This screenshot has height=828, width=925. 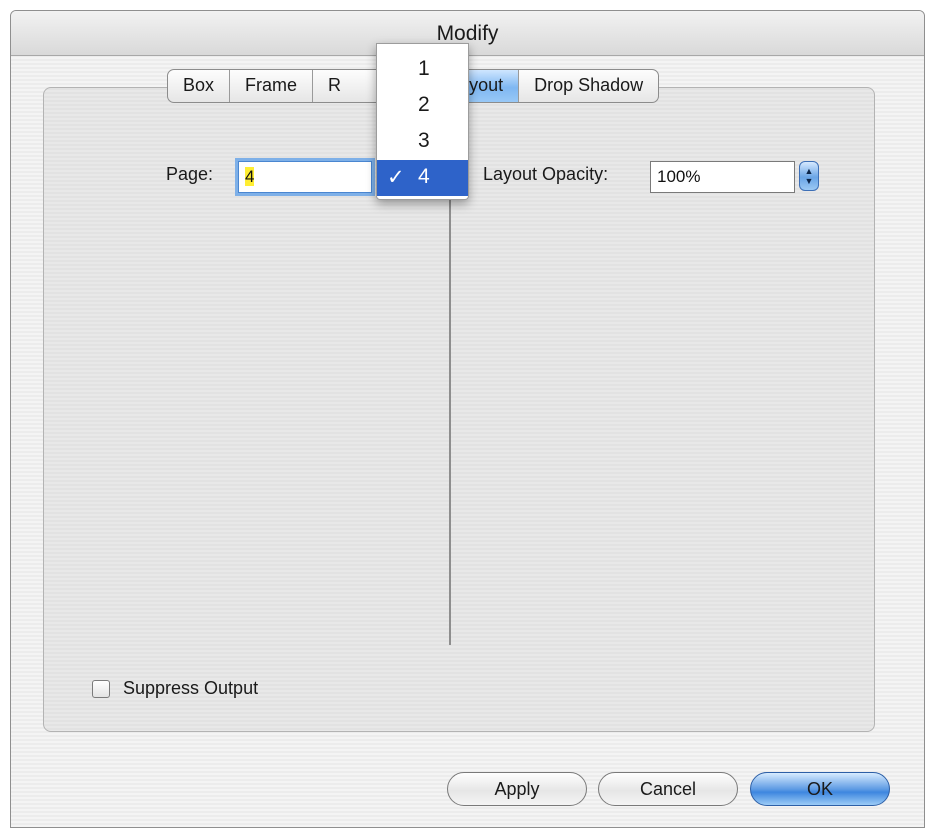 What do you see at coordinates (422, 178) in the screenshot?
I see `page-option-4: ✓ 4` at bounding box center [422, 178].